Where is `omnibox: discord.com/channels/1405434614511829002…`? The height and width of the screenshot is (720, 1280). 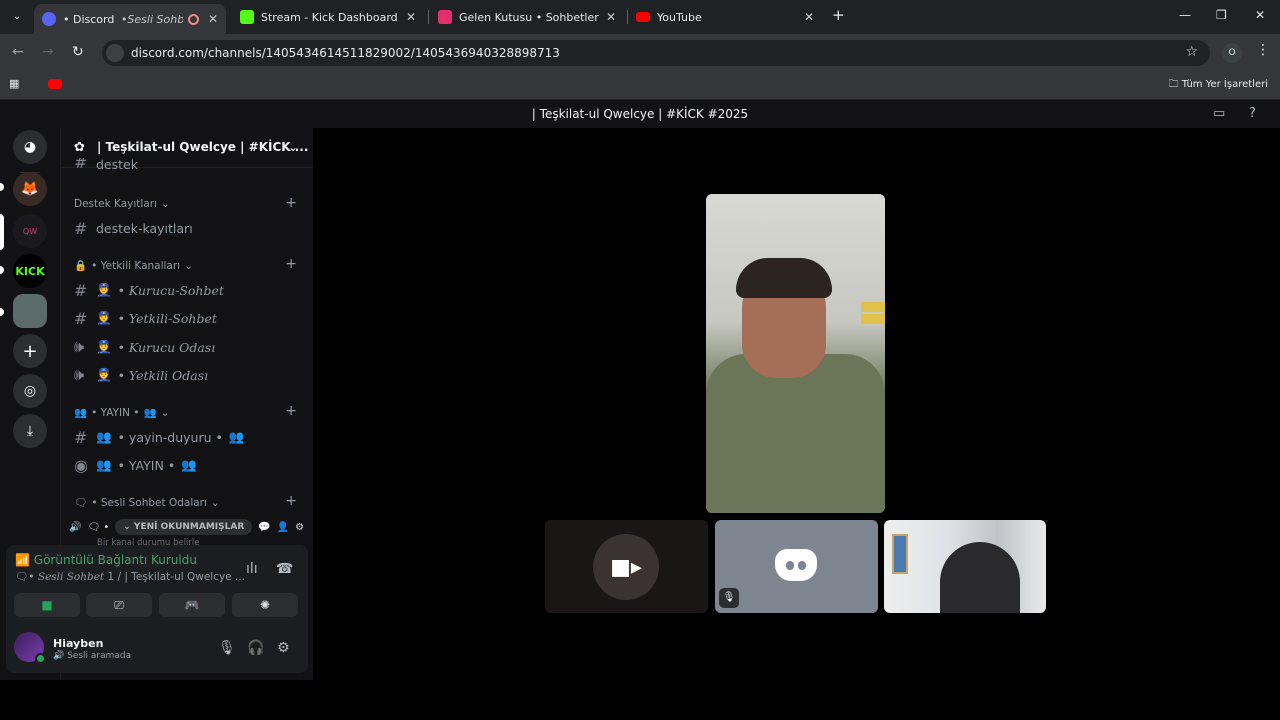 omnibox: discord.com/channels/1405434614511829002… is located at coordinates (656, 53).